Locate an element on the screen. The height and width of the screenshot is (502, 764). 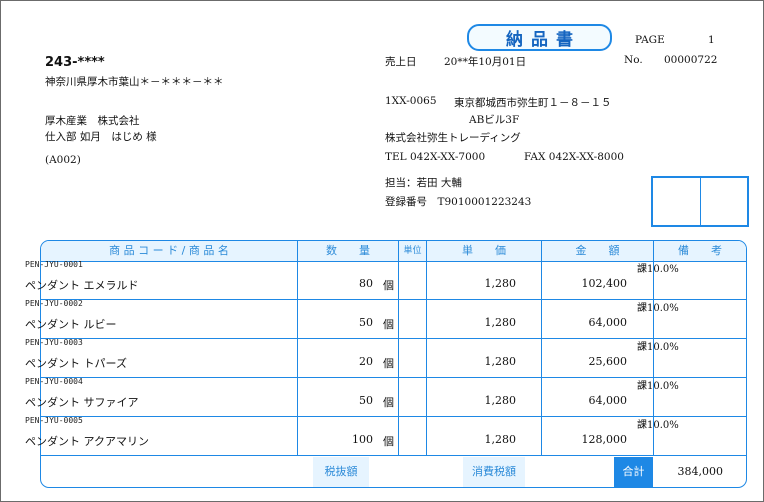
stamp-box is located at coordinates (700, 201).